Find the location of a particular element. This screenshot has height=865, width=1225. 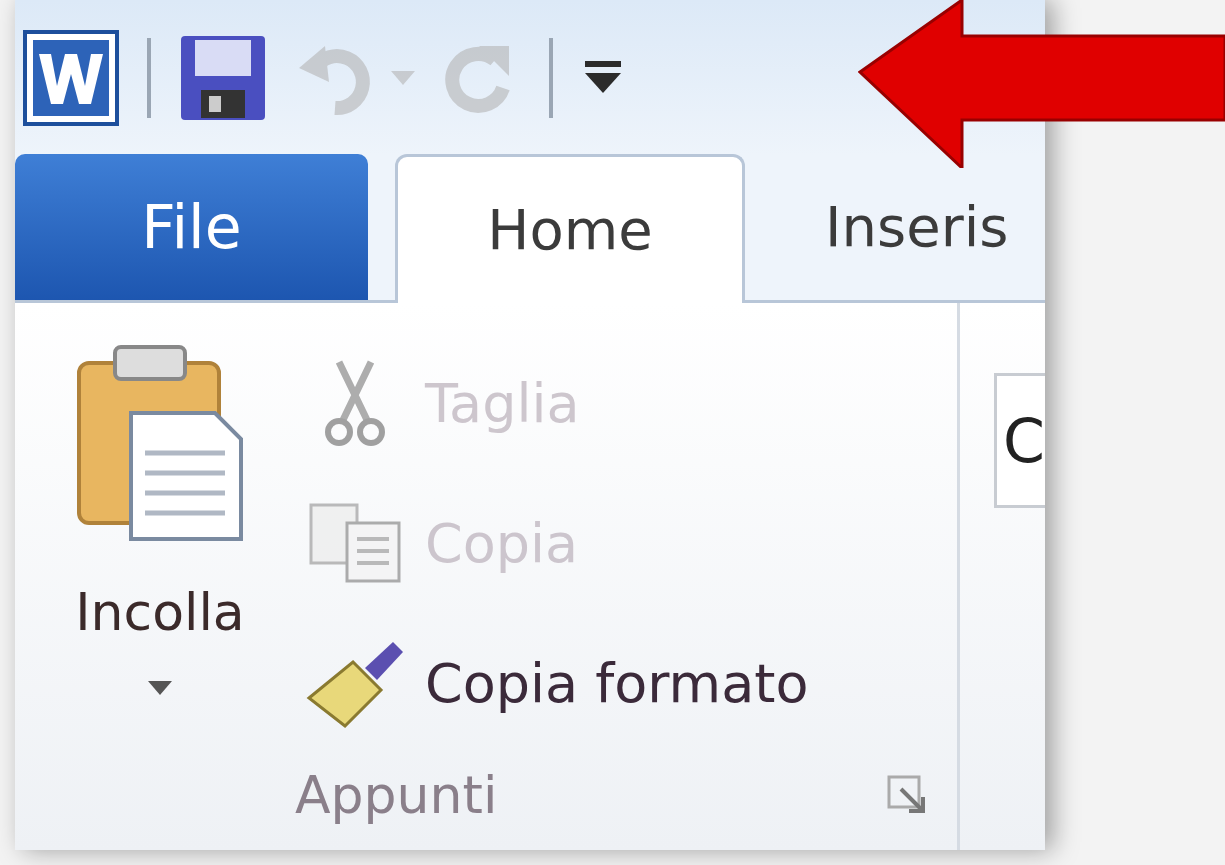

font-name-field: C is located at coordinates (1019, 440).